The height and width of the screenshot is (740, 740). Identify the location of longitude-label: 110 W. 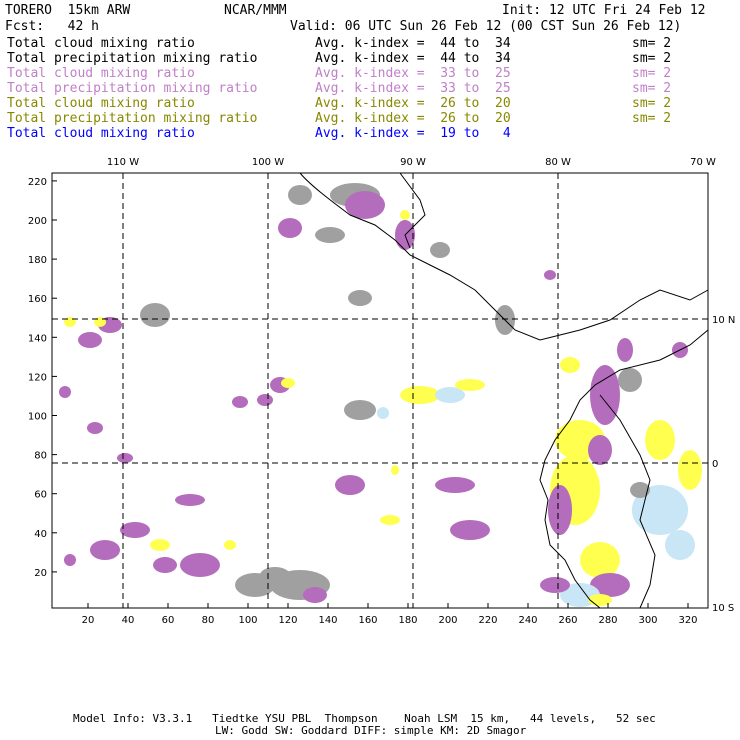
(123, 162).